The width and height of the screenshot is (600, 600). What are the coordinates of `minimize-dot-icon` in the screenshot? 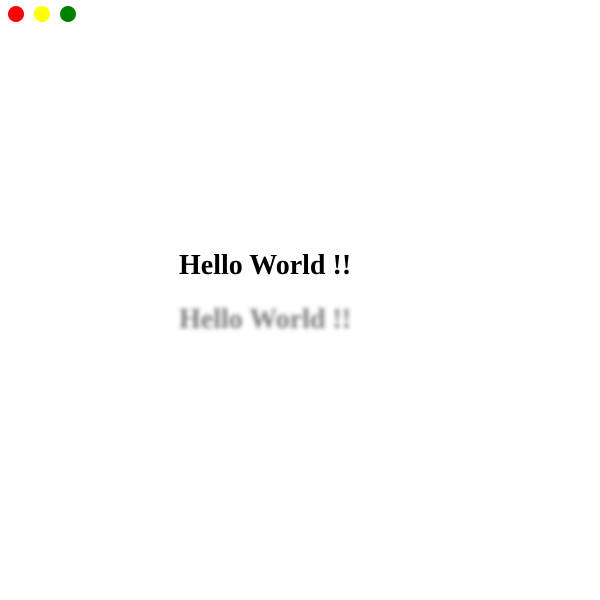 It's located at (42, 14).